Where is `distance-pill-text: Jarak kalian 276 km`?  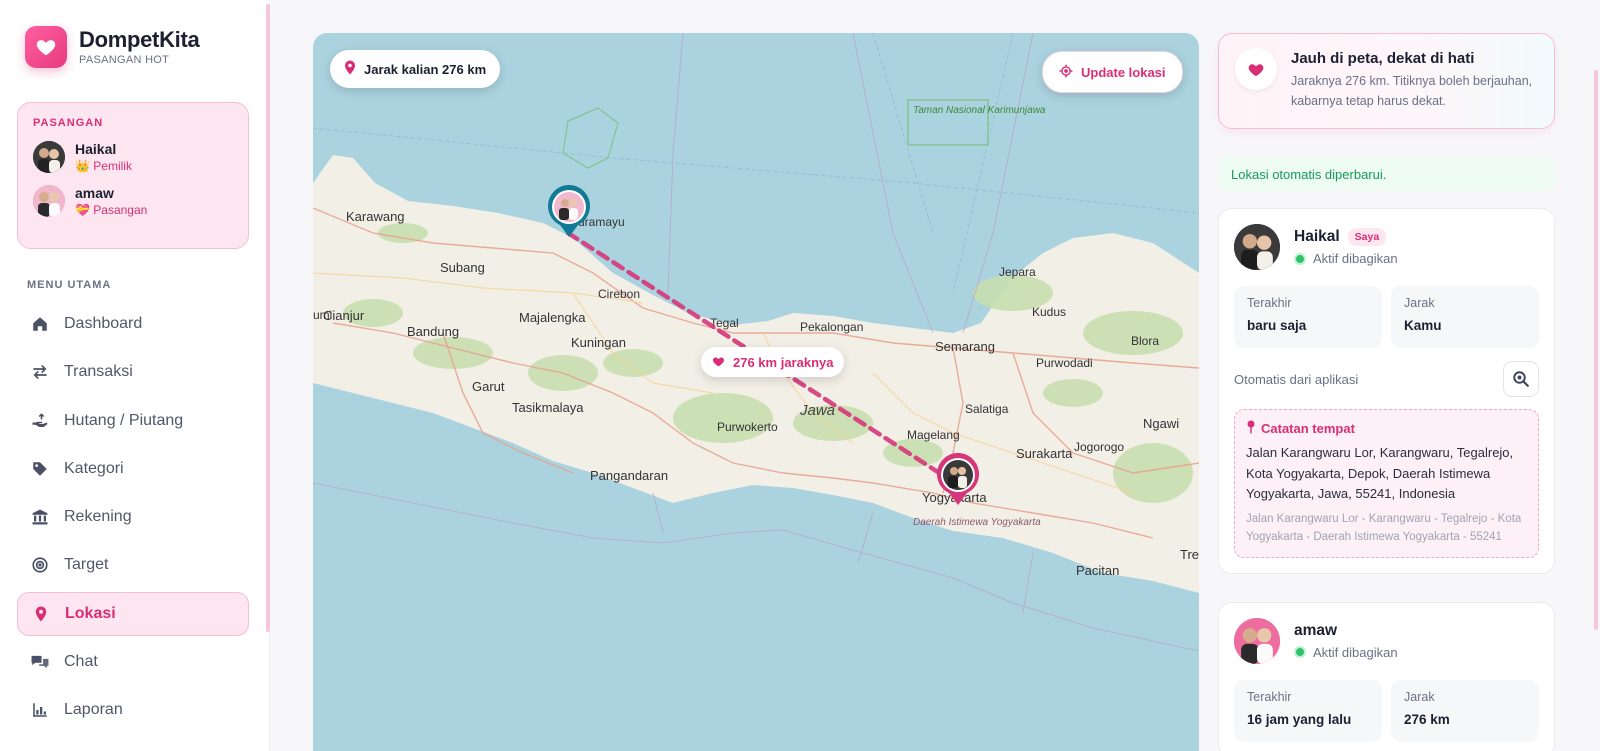 distance-pill-text: Jarak kalian 276 km is located at coordinates (425, 69).